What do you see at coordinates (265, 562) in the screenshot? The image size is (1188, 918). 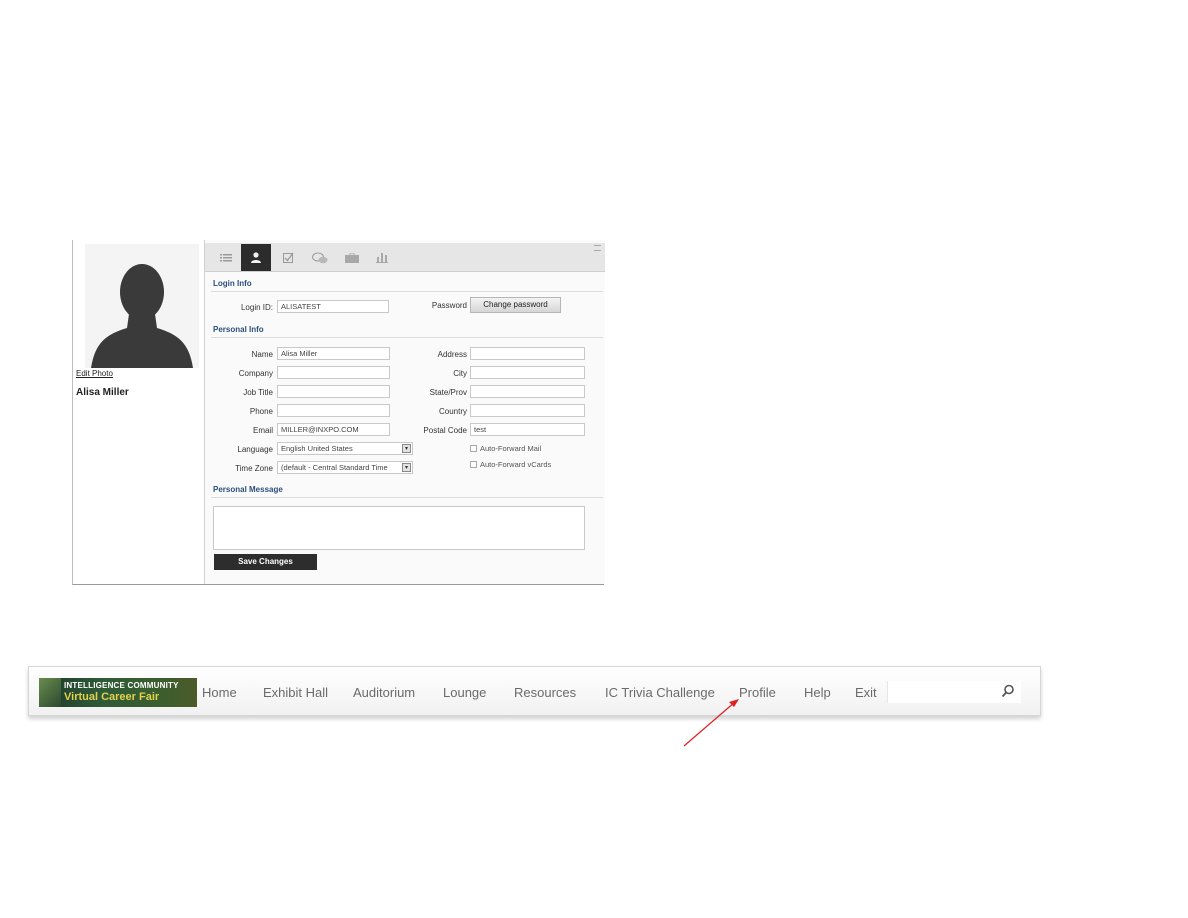 I see `save-changes-button: Save Changes` at bounding box center [265, 562].